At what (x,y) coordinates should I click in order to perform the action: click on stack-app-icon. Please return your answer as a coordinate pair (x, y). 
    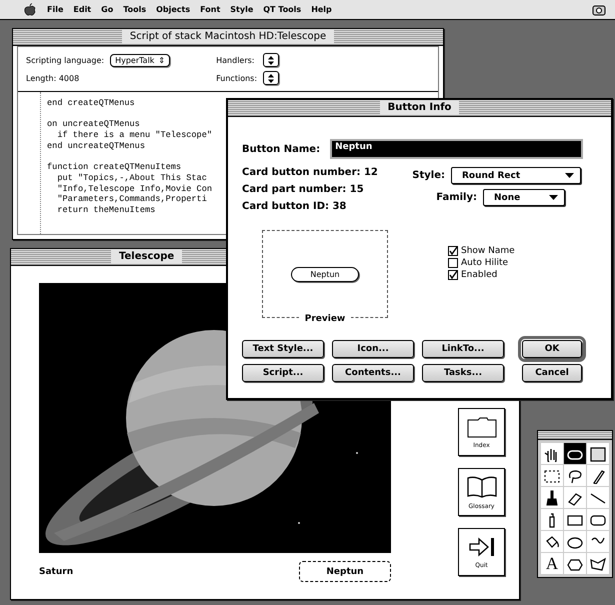
    Looking at the image, I should click on (599, 9).